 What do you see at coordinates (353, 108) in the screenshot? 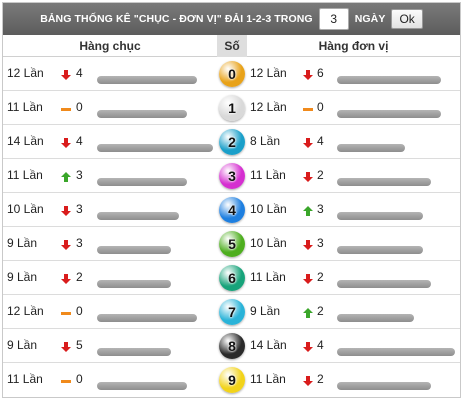
I see `units-cell: 12 Lần 0` at bounding box center [353, 108].